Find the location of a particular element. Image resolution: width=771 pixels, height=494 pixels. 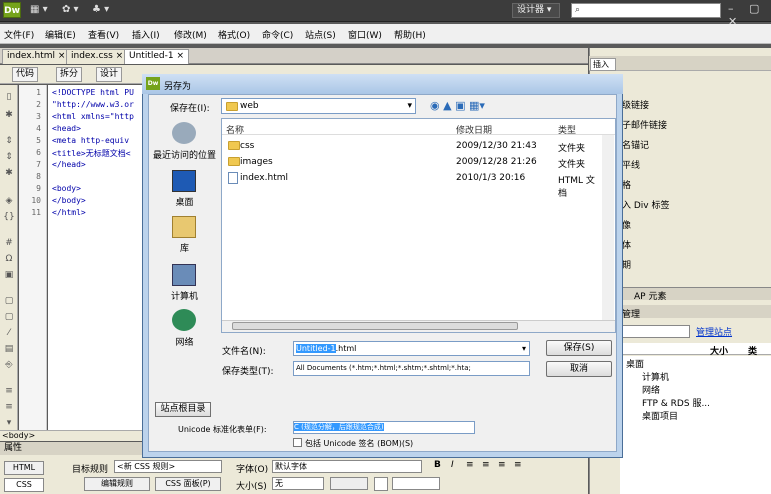

insert-item: 名锚记 is located at coordinates (635, 144).